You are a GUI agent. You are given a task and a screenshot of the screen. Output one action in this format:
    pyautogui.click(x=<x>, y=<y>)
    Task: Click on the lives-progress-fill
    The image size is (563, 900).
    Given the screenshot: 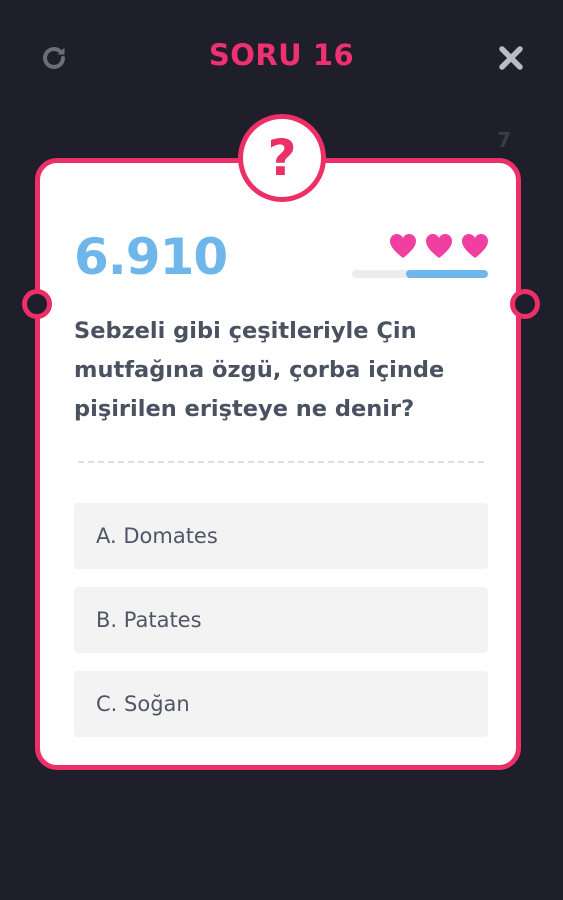 What is the action you would take?
    pyautogui.click(x=447, y=274)
    